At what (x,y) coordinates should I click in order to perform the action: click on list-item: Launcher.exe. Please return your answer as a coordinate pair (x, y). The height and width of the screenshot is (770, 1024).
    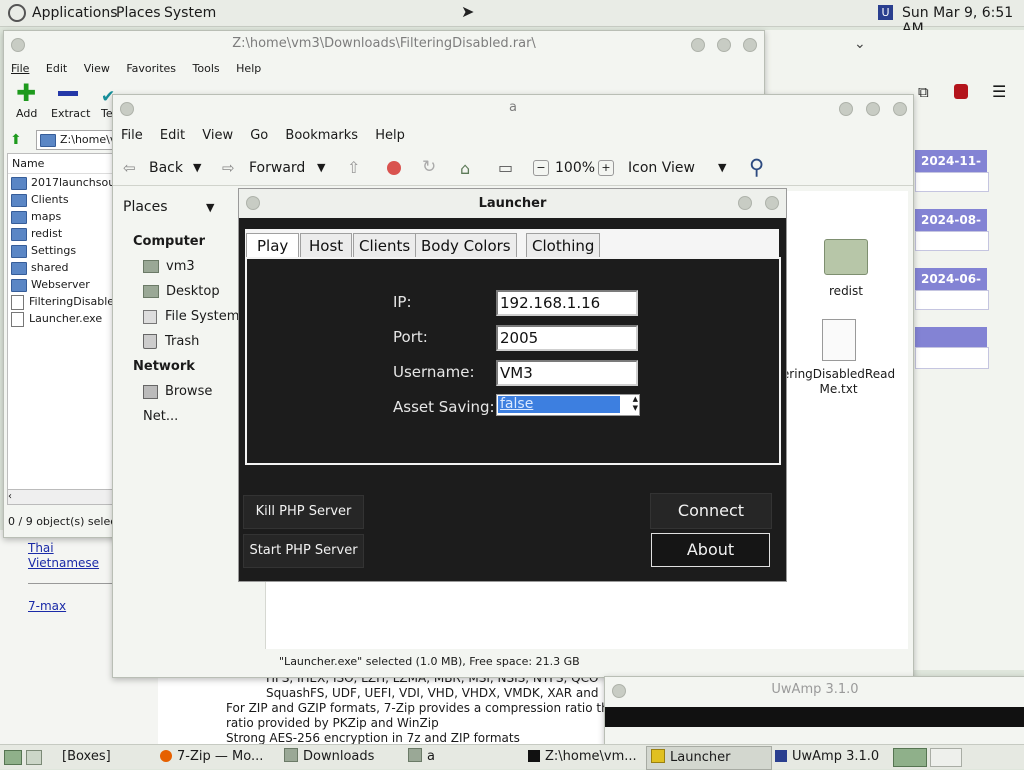
    Looking at the image, I should click on (60, 318).